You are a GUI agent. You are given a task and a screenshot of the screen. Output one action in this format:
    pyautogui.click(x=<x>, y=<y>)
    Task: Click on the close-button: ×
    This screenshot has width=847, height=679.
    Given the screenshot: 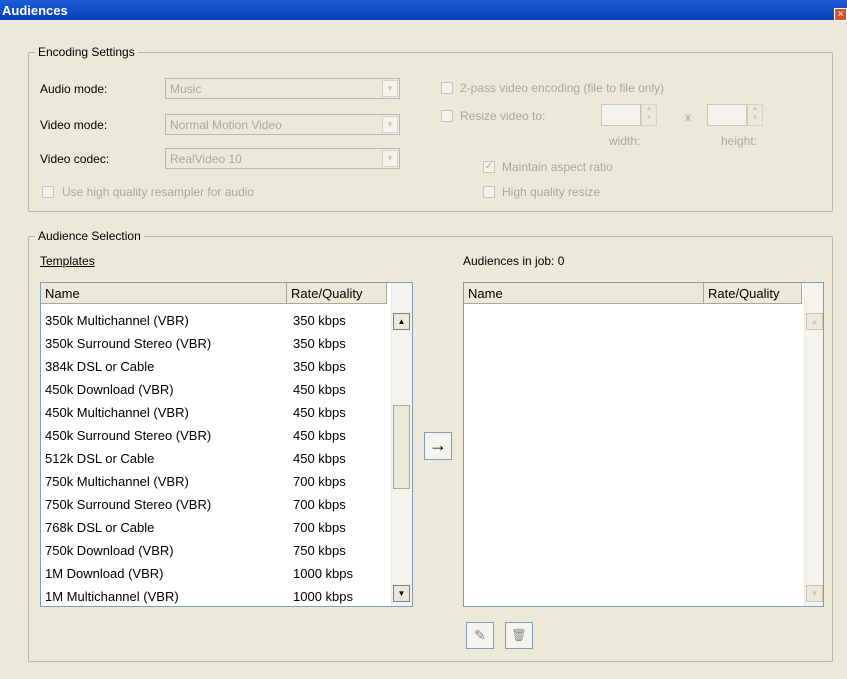 What is the action you would take?
    pyautogui.click(x=840, y=14)
    